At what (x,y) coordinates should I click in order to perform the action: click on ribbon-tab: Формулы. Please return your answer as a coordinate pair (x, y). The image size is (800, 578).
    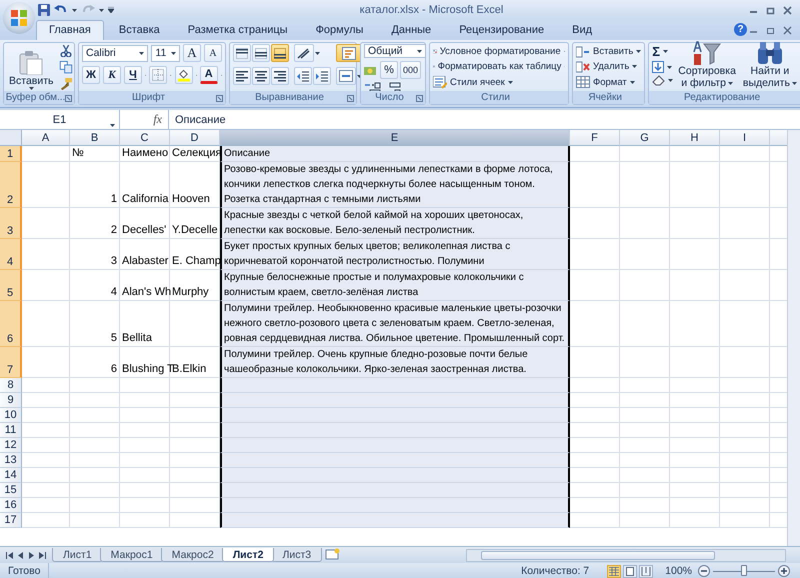
    Looking at the image, I should click on (339, 30).